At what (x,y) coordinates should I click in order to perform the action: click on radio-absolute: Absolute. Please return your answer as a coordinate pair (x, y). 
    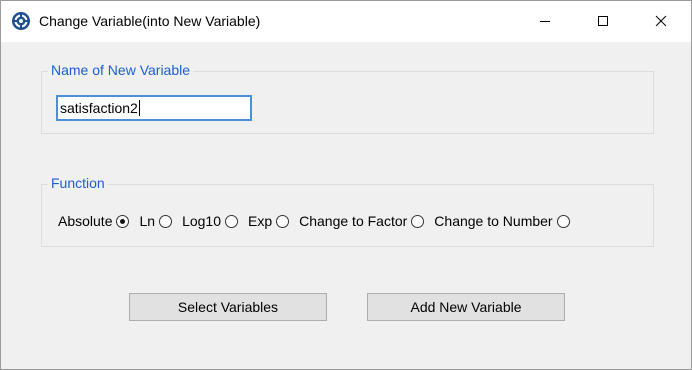
    Looking at the image, I should click on (94, 221).